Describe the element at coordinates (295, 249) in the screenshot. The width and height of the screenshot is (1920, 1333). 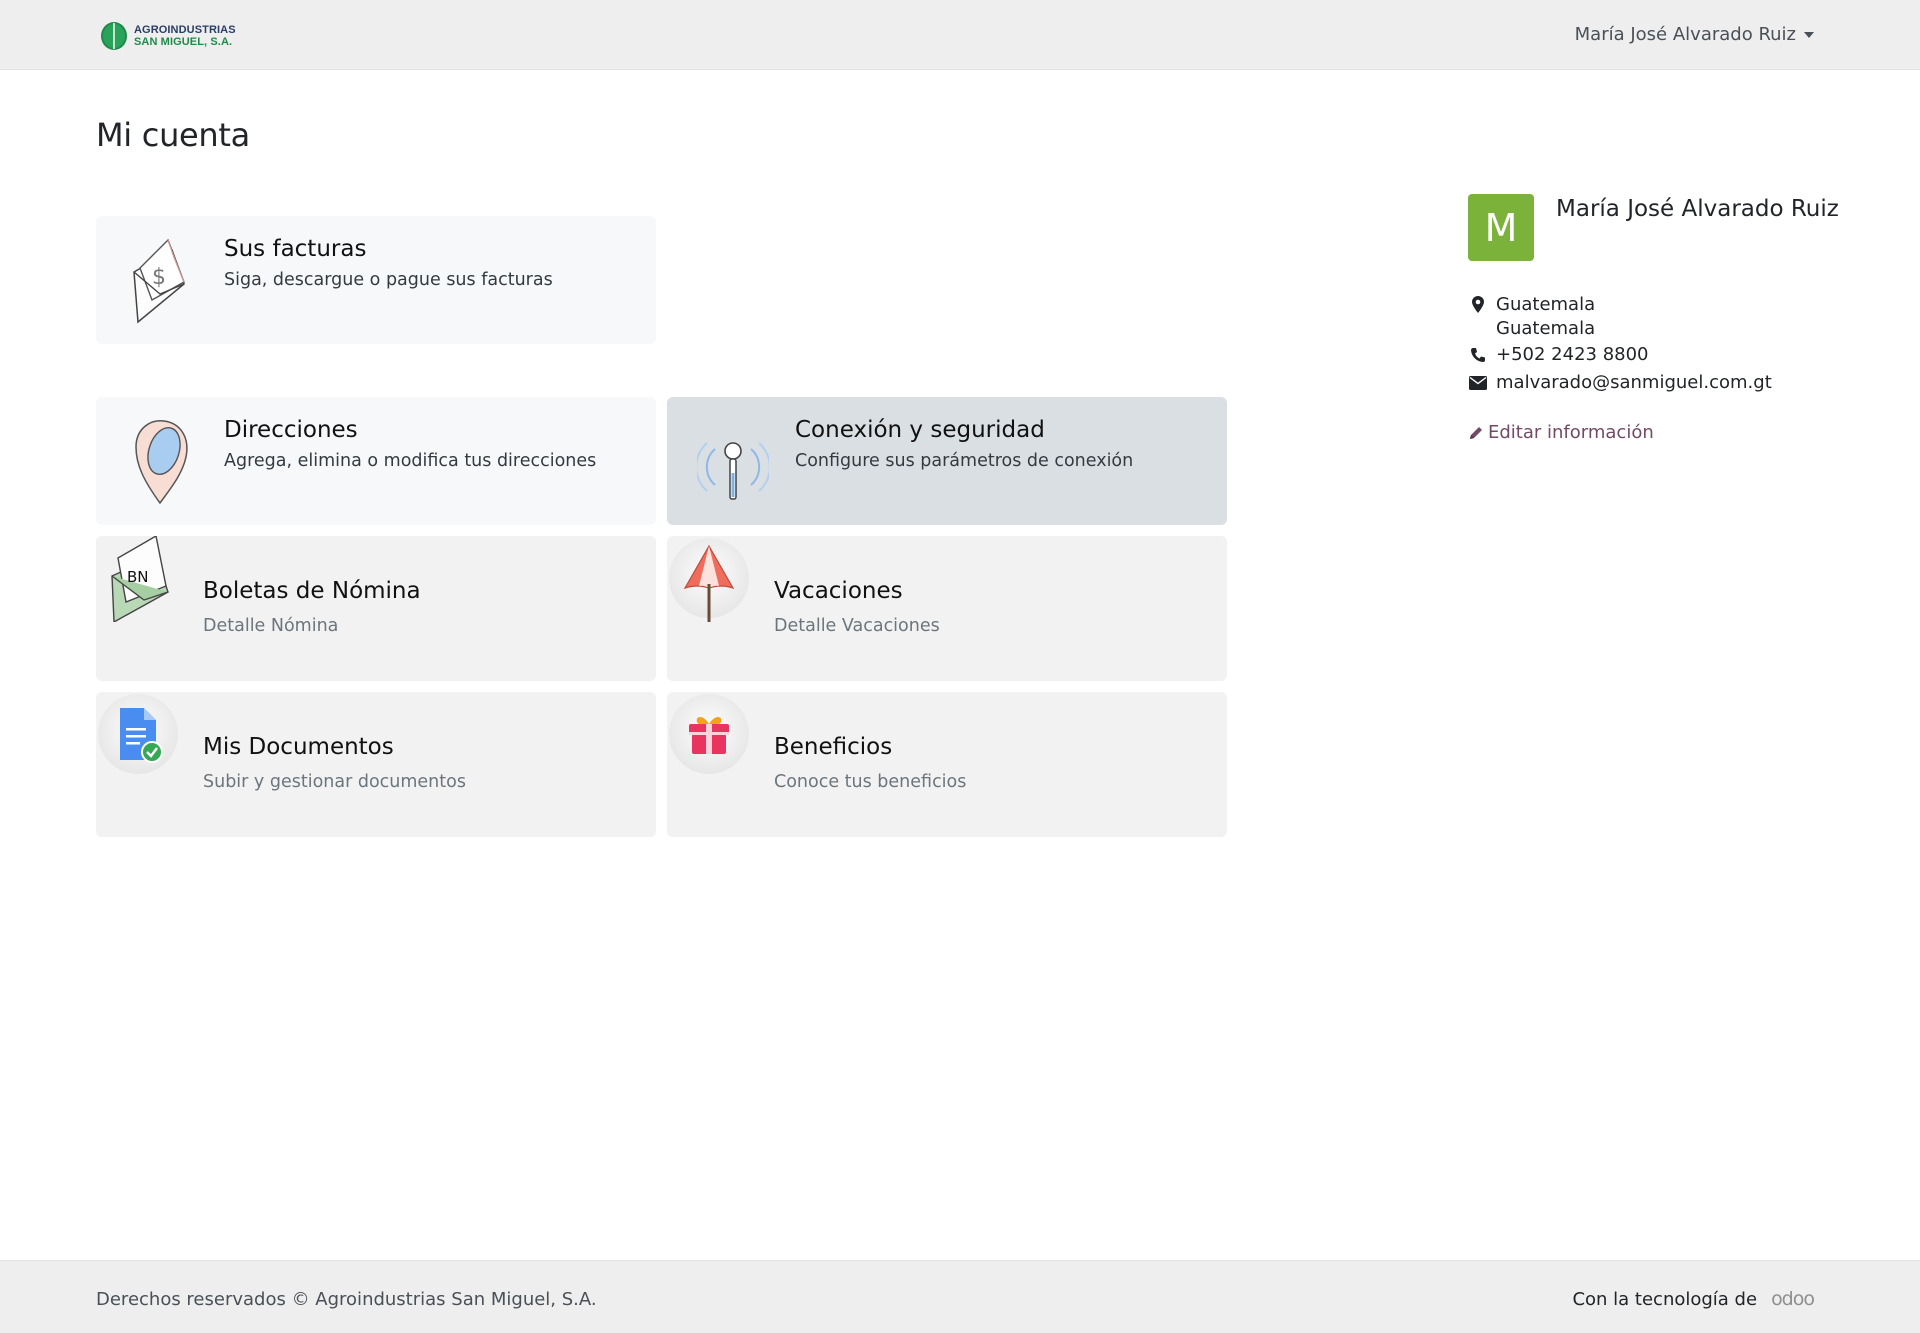
I see `card-title: Sus facturas` at that location.